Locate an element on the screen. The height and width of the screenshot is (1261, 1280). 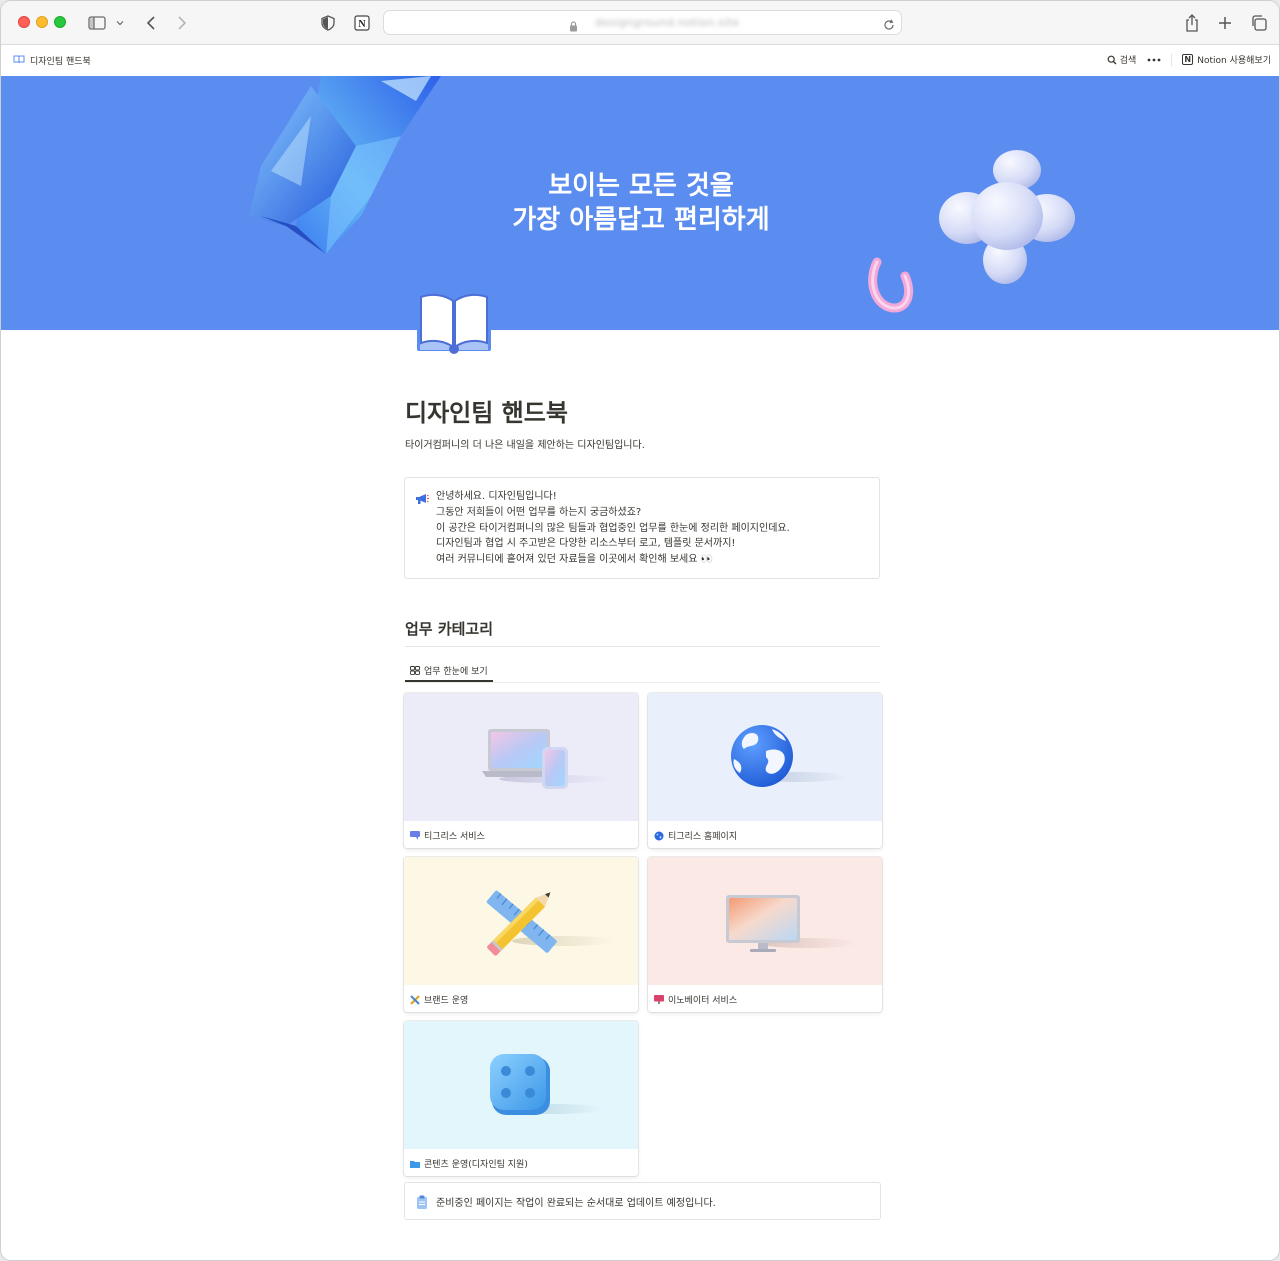
folder-icon is located at coordinates (415, 1164).